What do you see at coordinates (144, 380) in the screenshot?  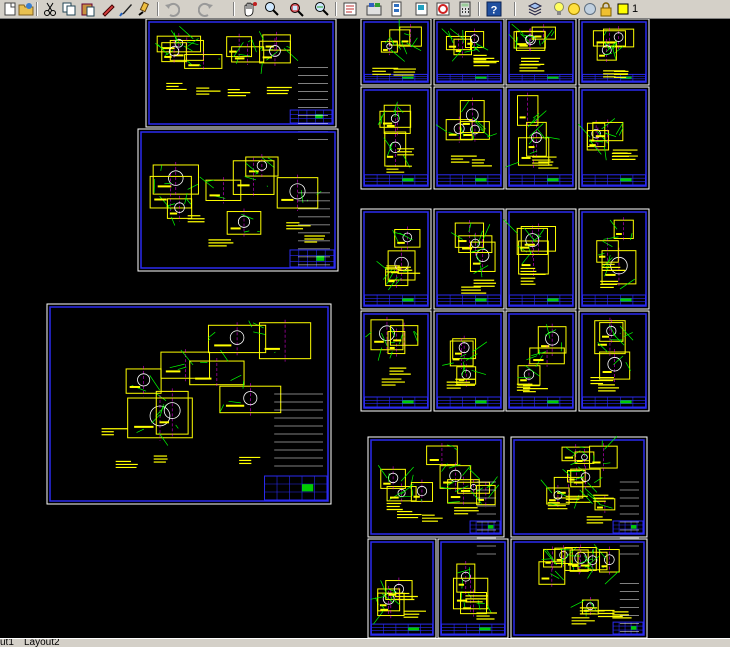 I see `part-hole` at bounding box center [144, 380].